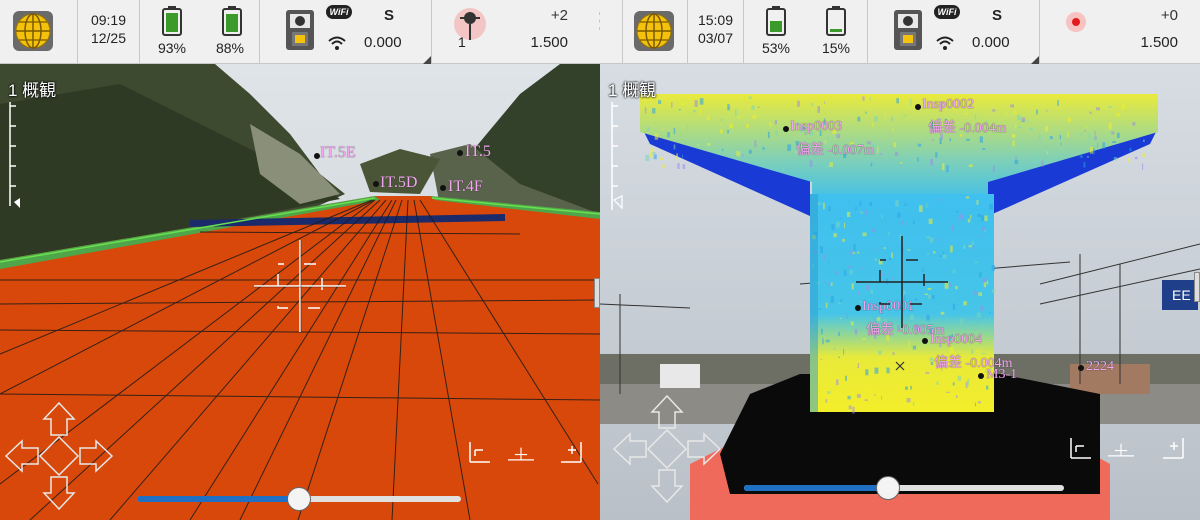 This screenshot has height=520, width=1200. Describe the element at coordinates (967, 128) in the screenshot. I see `point-deviation-insp0002: 偏差 -0.004m` at that location.